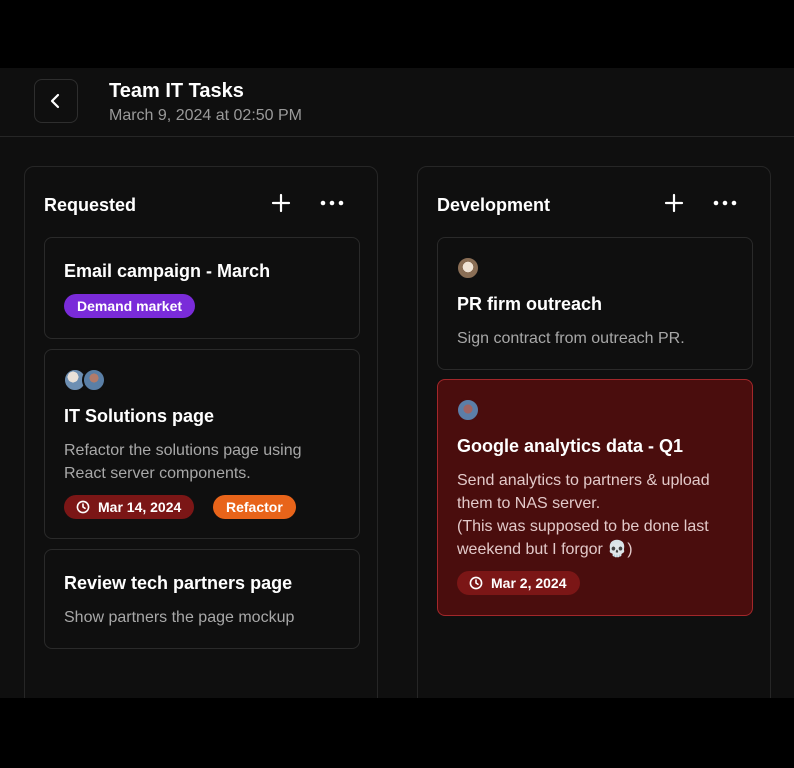  I want to click on due-date-text: Mar 2, 2024, so click(529, 583).